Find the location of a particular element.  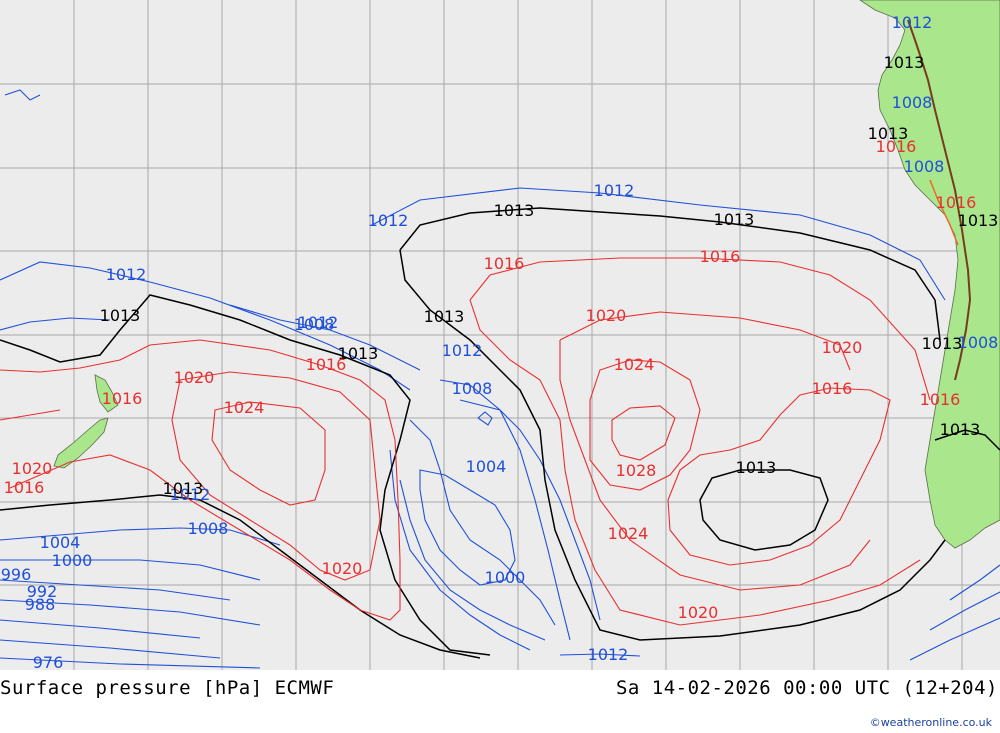

forecast-timestamp: Sa 14-02-2026 00:00 UTC (12+204) is located at coordinates (806, 688).